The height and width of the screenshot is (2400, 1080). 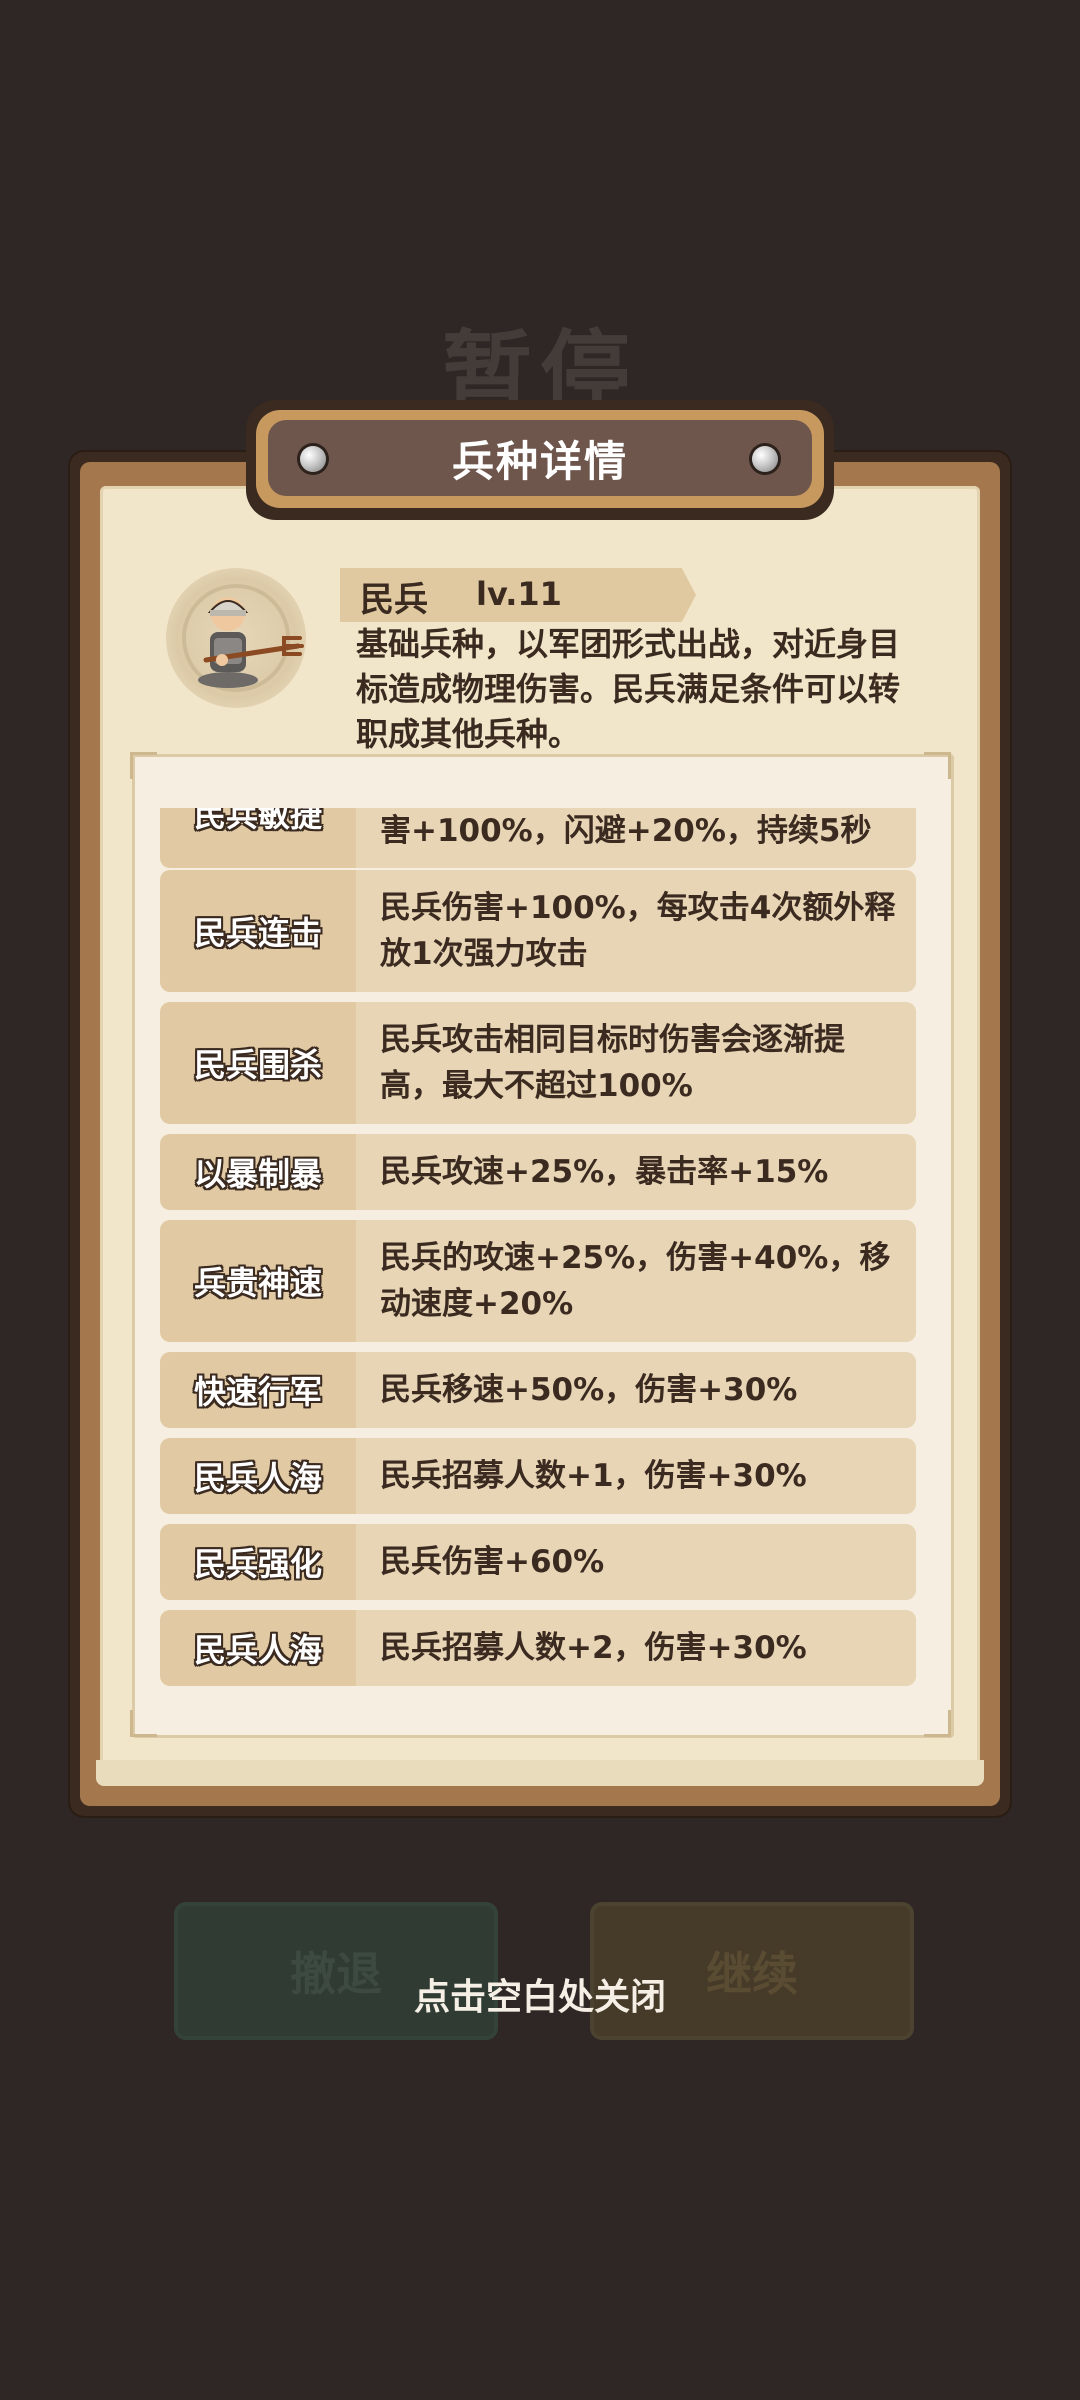 I want to click on skill-row: 民兵连击 民兵伤害+100%，每攻击4次额外释放1次强力攻击, so click(x=538, y=931).